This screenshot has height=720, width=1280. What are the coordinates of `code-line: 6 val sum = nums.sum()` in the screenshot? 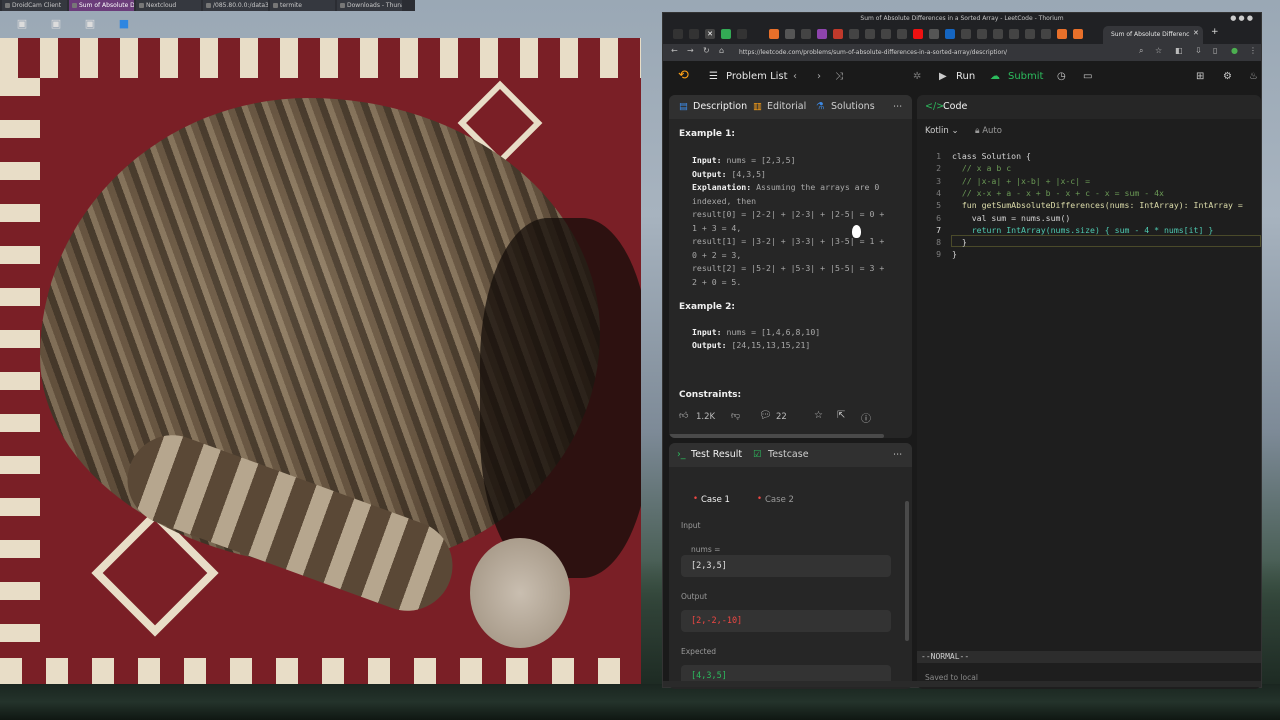 It's located at (1089, 218).